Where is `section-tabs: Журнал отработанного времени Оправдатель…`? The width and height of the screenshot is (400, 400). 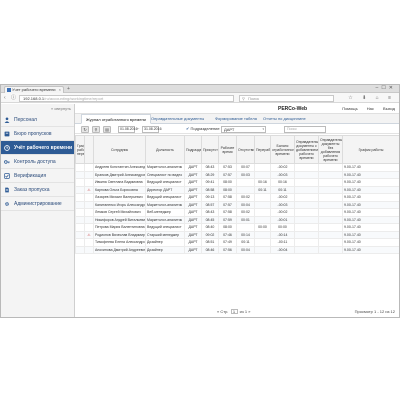
section-tabs: Журнал отработанного времени Оправдатель… is located at coordinates (237, 119).